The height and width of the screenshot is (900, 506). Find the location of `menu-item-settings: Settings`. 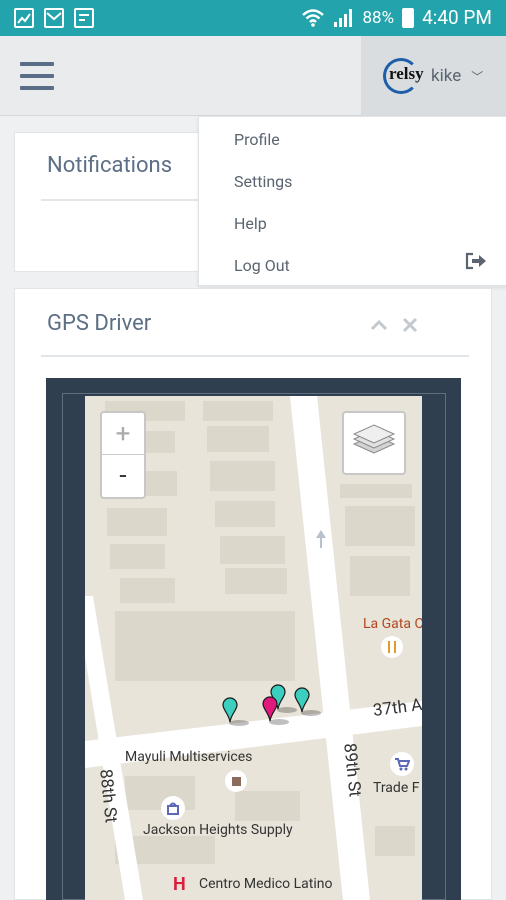

menu-item-settings: Settings is located at coordinates (263, 181).